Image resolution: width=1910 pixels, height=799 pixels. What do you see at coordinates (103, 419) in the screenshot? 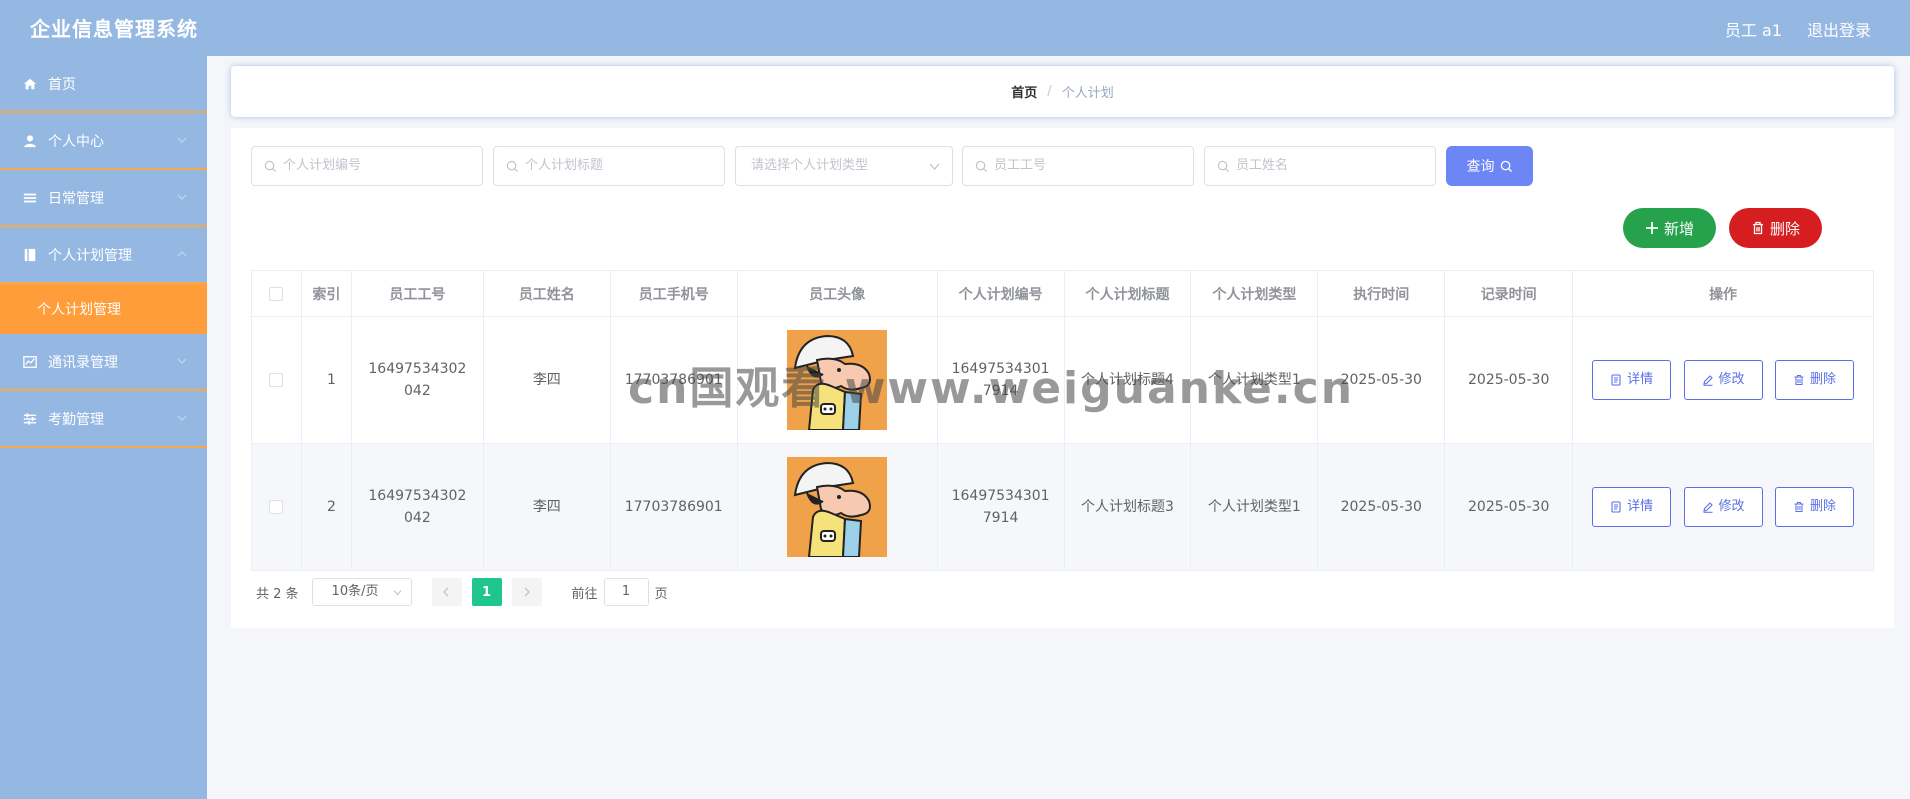
I see `sidebar-item-attendance: 考勤管理` at bounding box center [103, 419].